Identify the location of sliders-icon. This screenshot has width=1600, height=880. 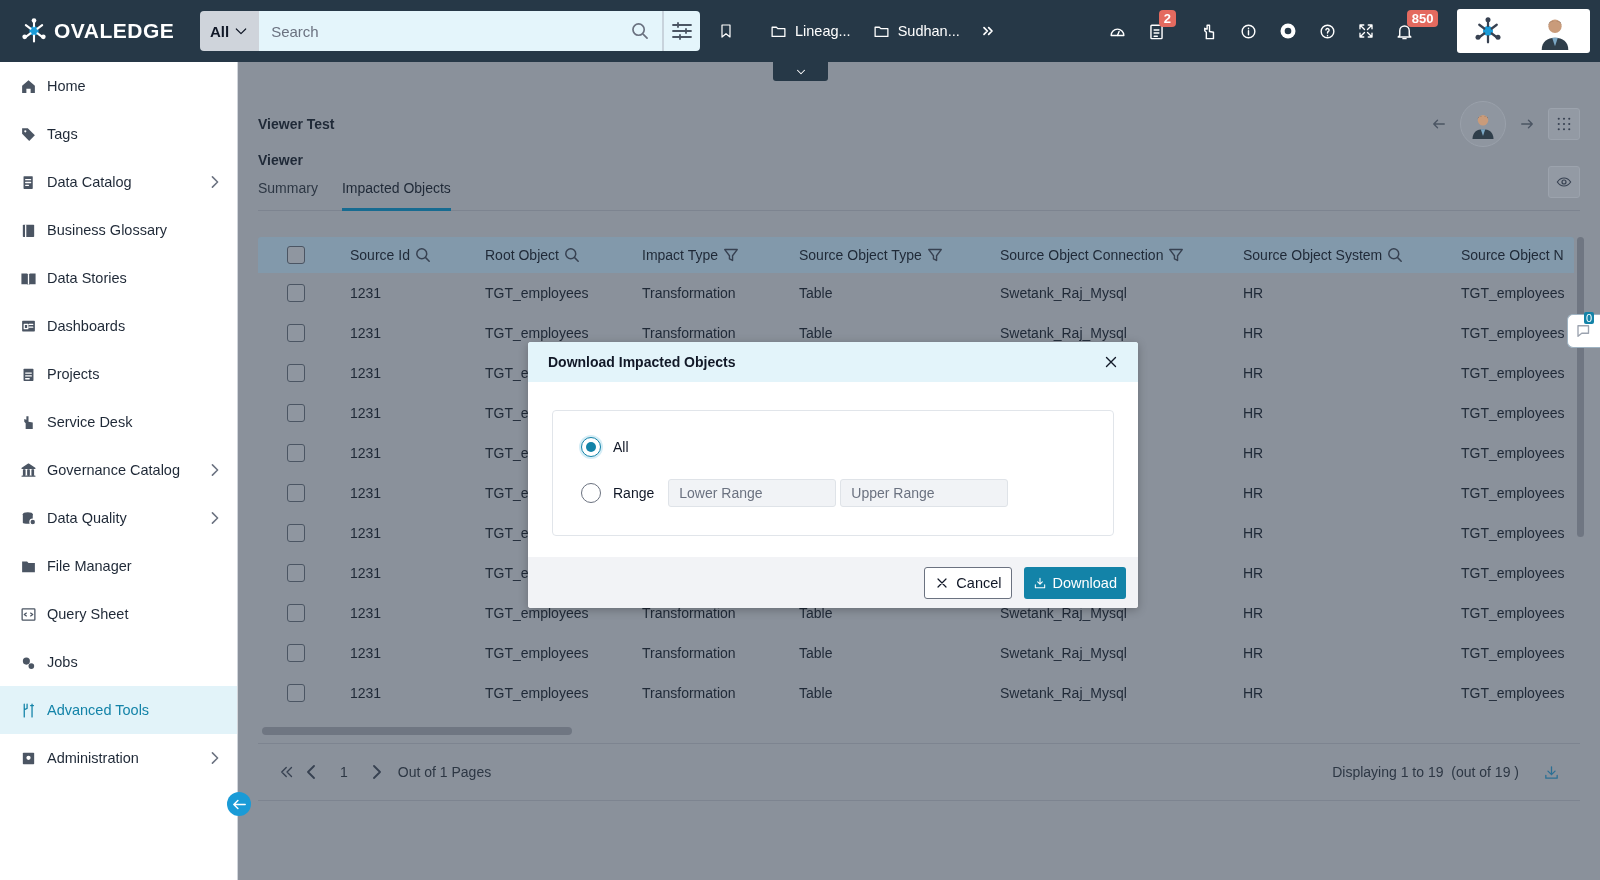
(682, 31).